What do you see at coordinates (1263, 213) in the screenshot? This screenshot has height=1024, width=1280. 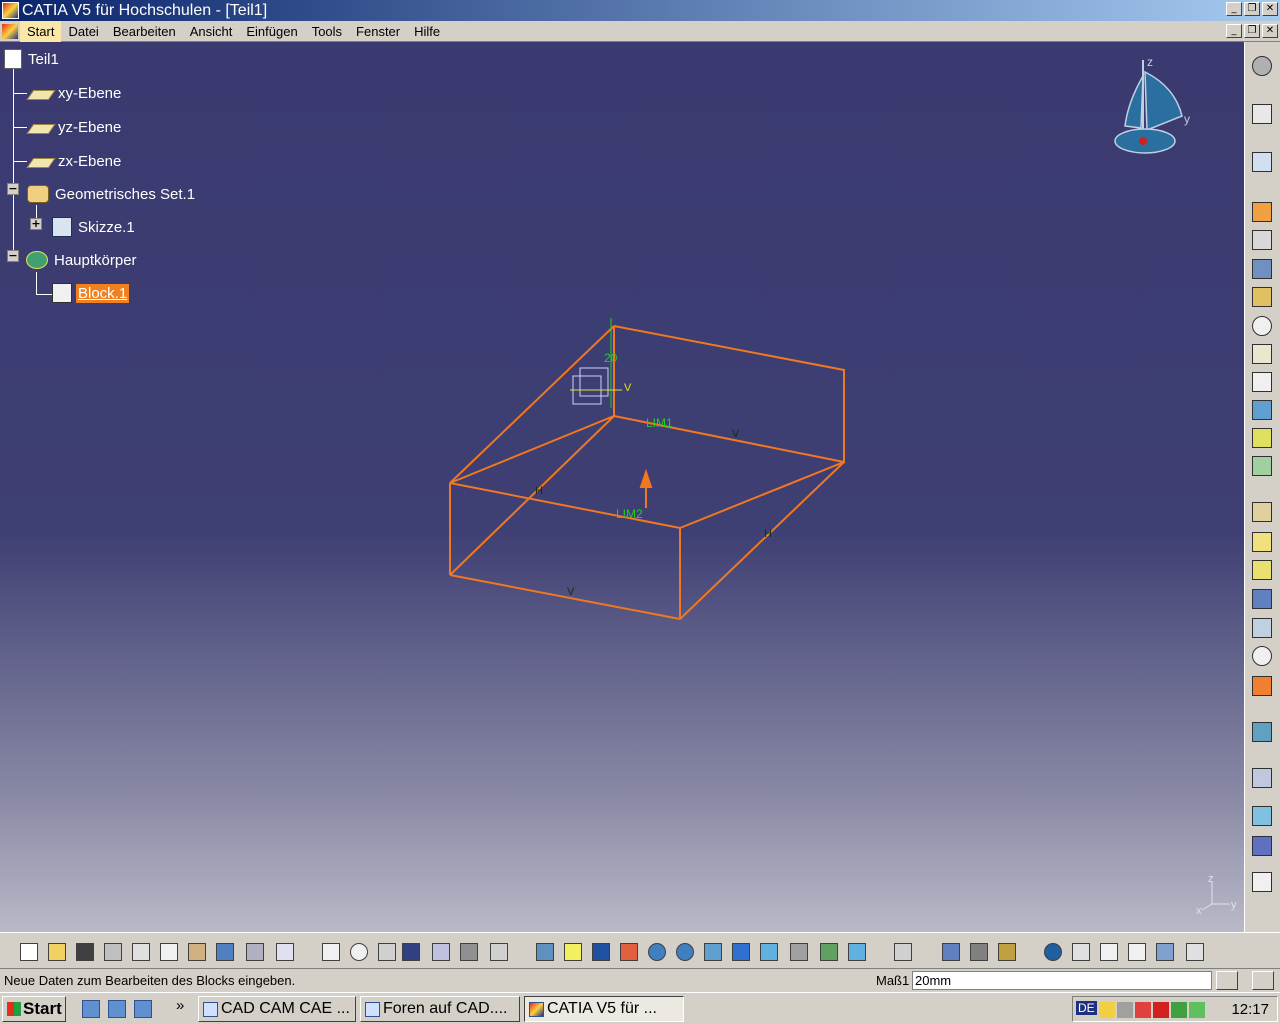 I see `pad-icon` at bounding box center [1263, 213].